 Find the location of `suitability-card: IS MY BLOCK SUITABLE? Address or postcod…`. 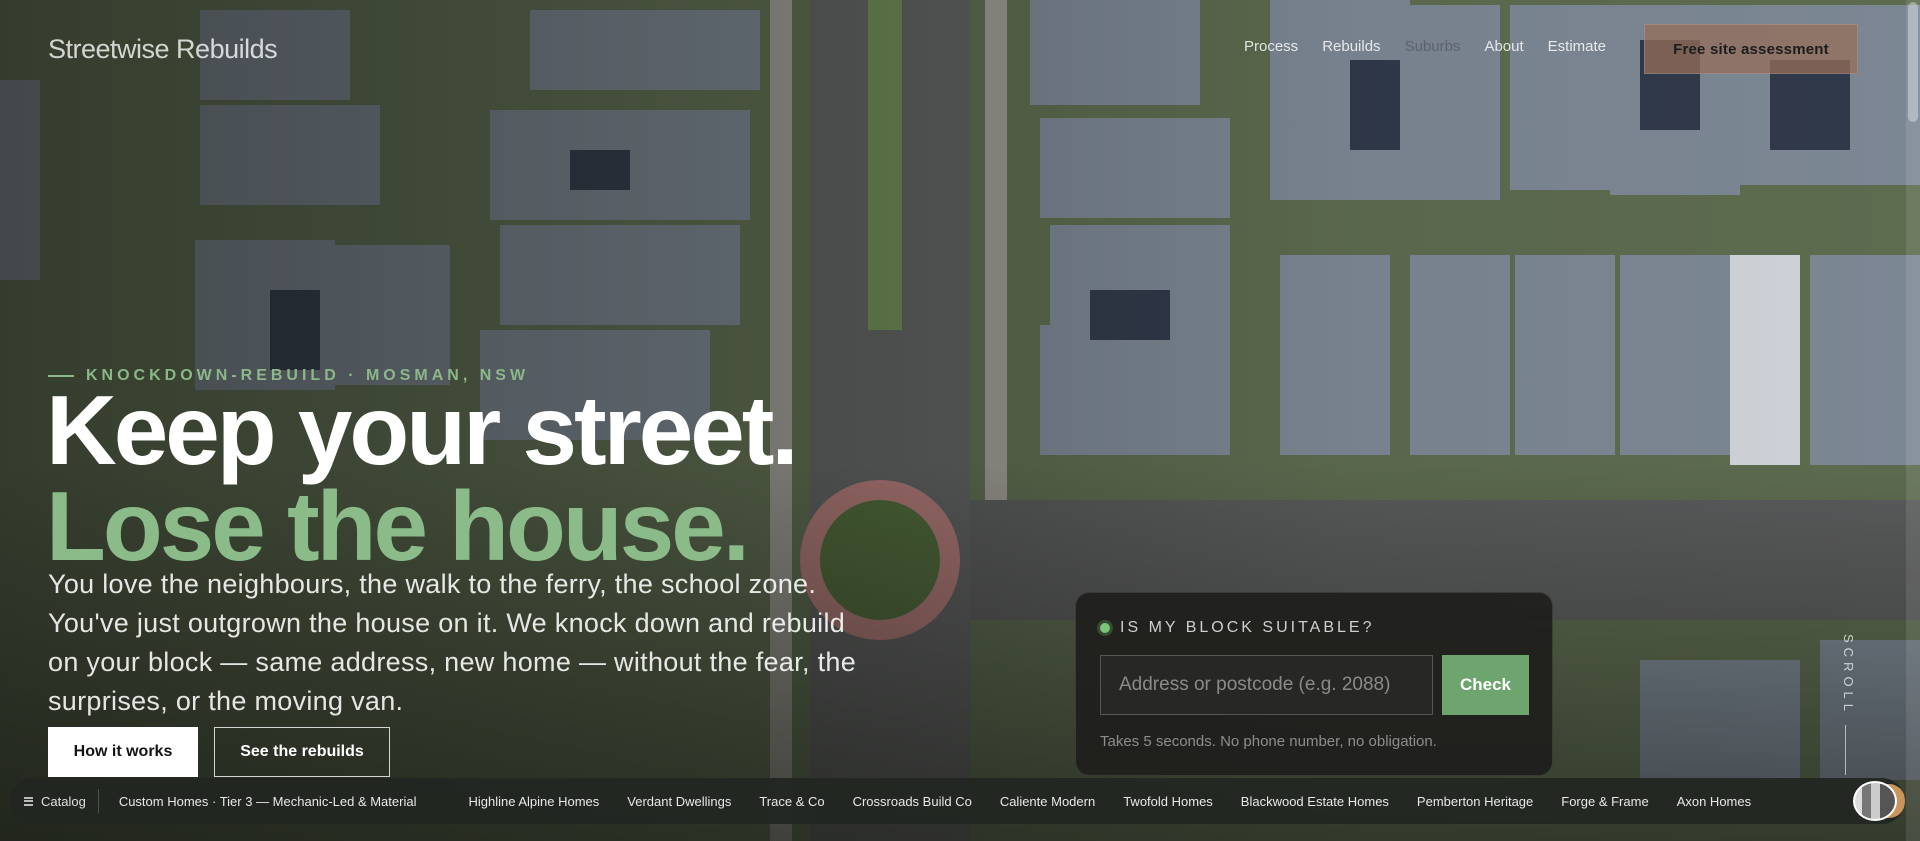

suitability-card: IS MY BLOCK SUITABLE? Address or postcod… is located at coordinates (1314, 684).